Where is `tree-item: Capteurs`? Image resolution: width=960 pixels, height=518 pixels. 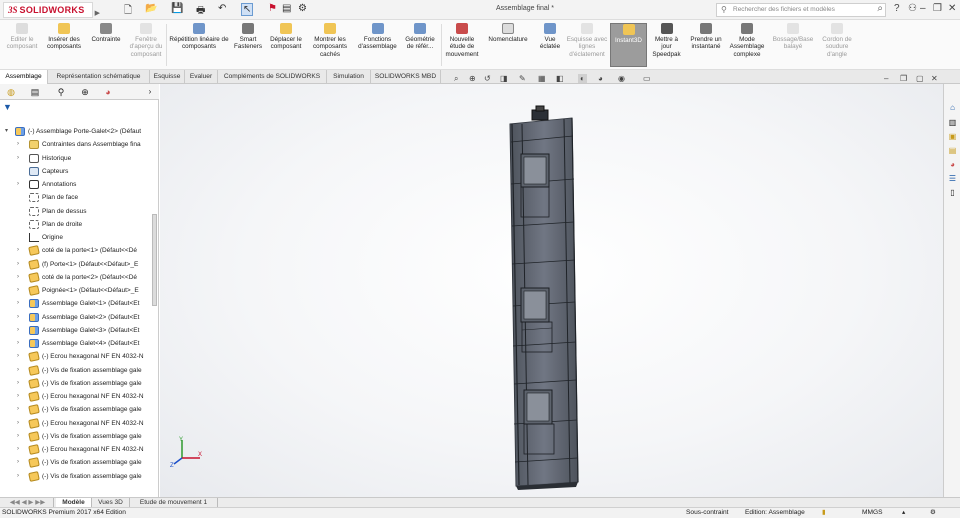
tree-item: Capteurs is located at coordinates (79, 171).